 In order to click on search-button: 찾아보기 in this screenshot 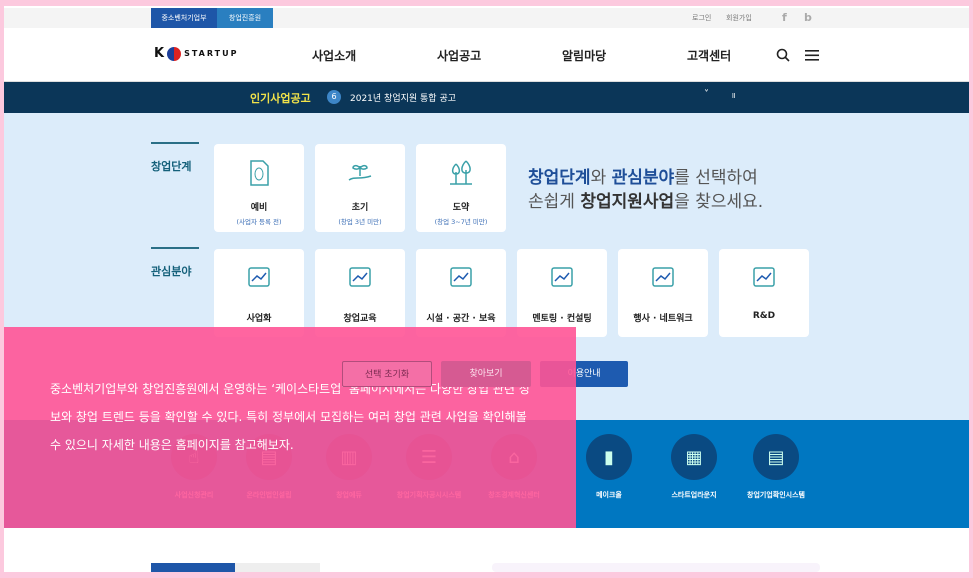, I will do `click(486, 374)`.